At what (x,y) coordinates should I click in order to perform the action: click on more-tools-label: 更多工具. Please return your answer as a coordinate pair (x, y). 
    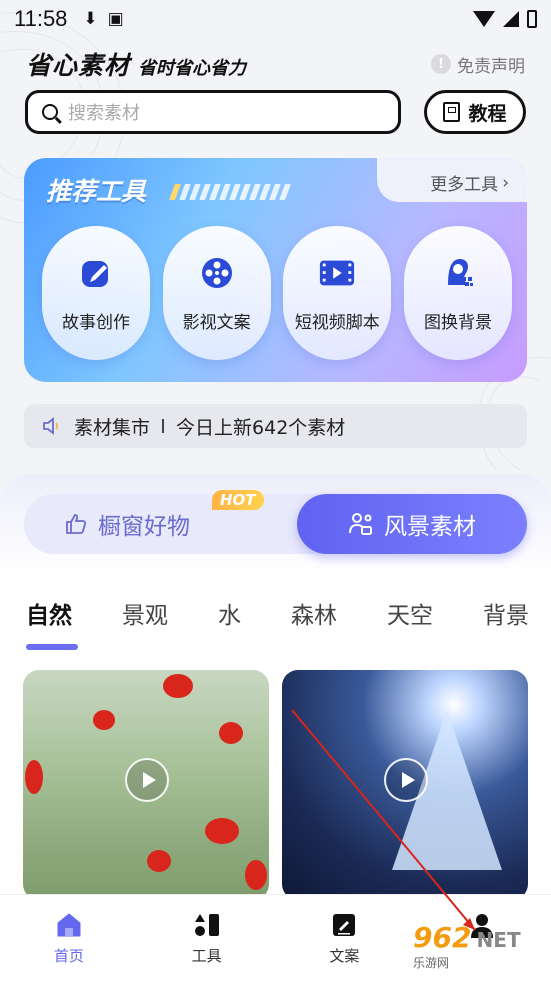
    Looking at the image, I should click on (464, 185).